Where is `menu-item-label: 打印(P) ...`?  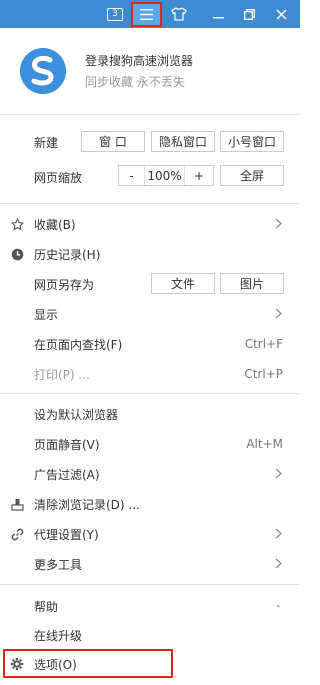 menu-item-label: 打印(P) ... is located at coordinates (62, 374).